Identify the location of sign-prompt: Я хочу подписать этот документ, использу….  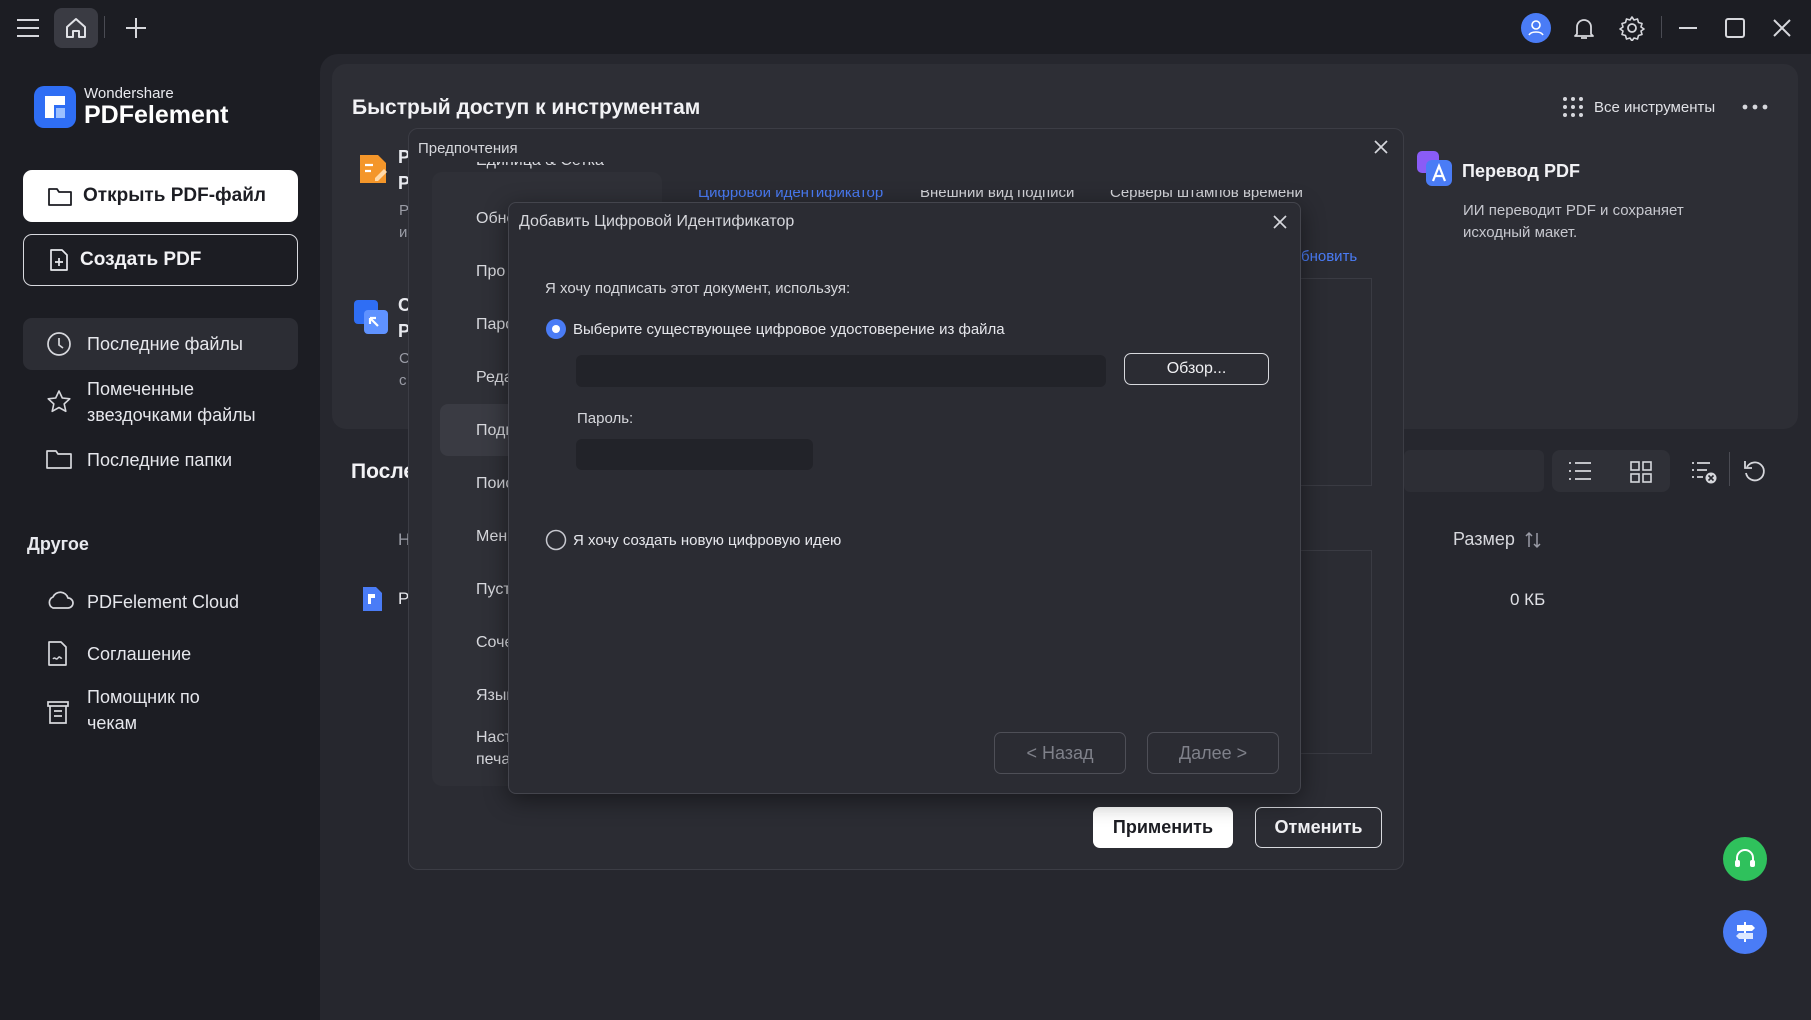
(698, 288).